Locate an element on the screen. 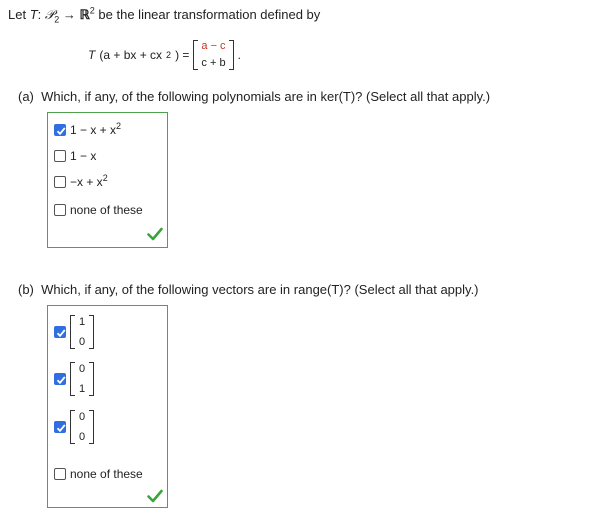 The image size is (591, 526). formula-matrix: a − c c + b is located at coordinates (213, 55).